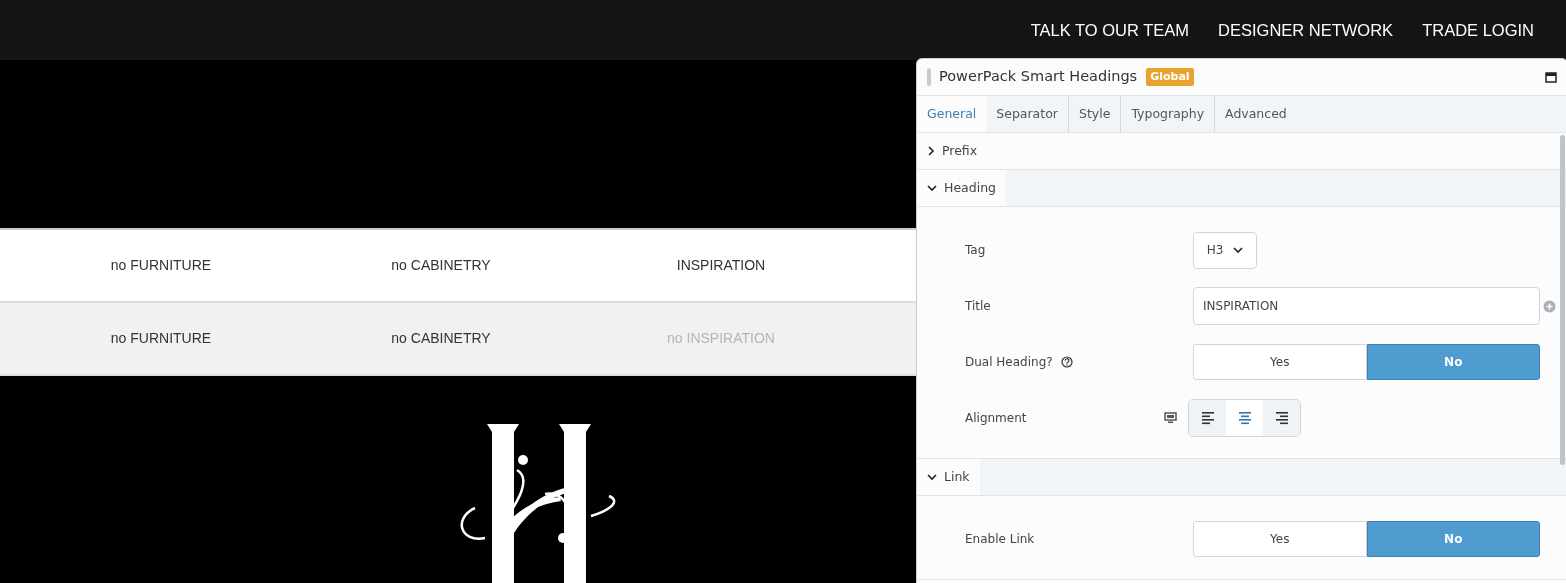 The image size is (1566, 583). What do you see at coordinates (1038, 77) in the screenshot?
I see `panel-title: PowerPack Smart Headings` at bounding box center [1038, 77].